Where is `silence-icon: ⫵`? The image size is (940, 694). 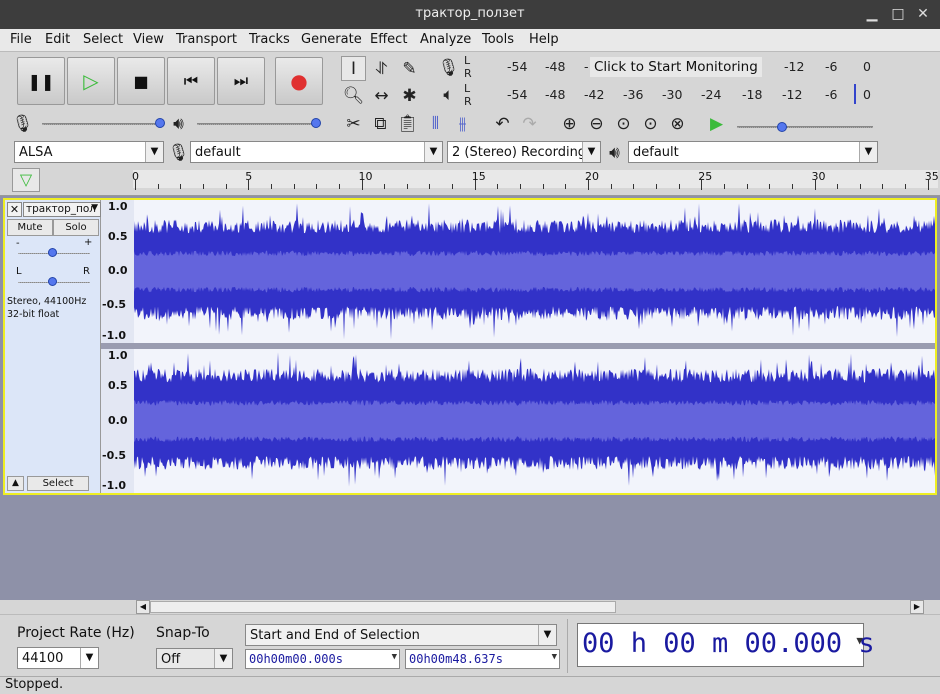 silence-icon: ⫵ is located at coordinates (462, 123).